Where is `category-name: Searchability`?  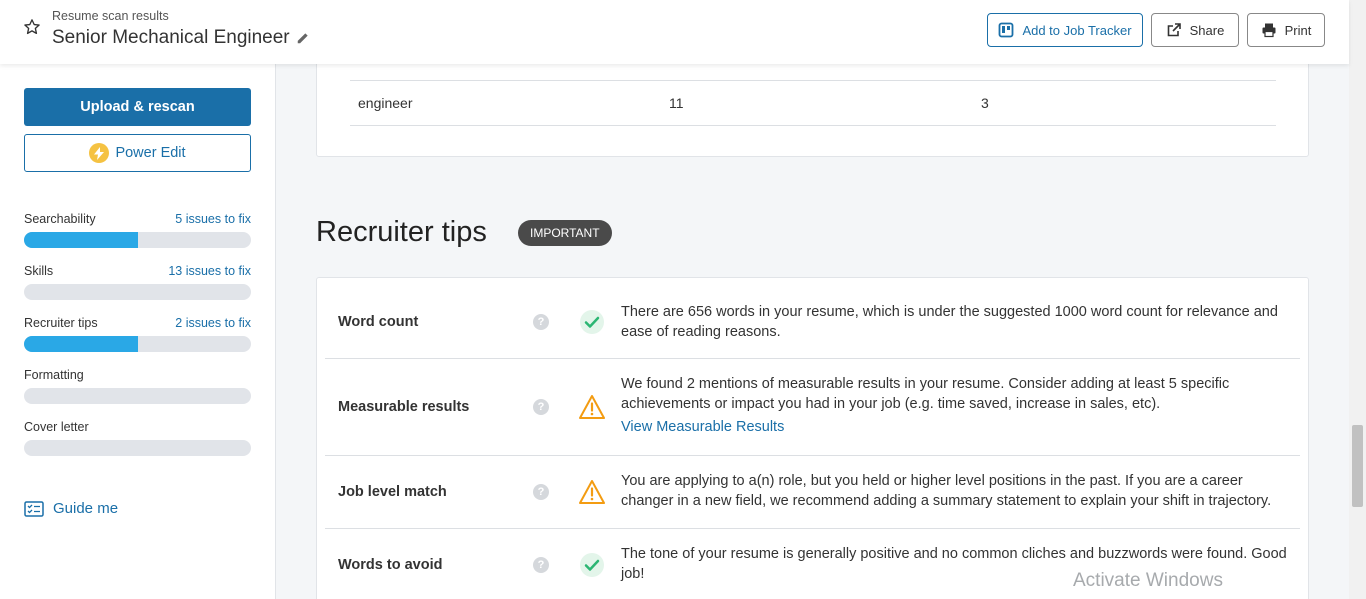
category-name: Searchability is located at coordinates (60, 219).